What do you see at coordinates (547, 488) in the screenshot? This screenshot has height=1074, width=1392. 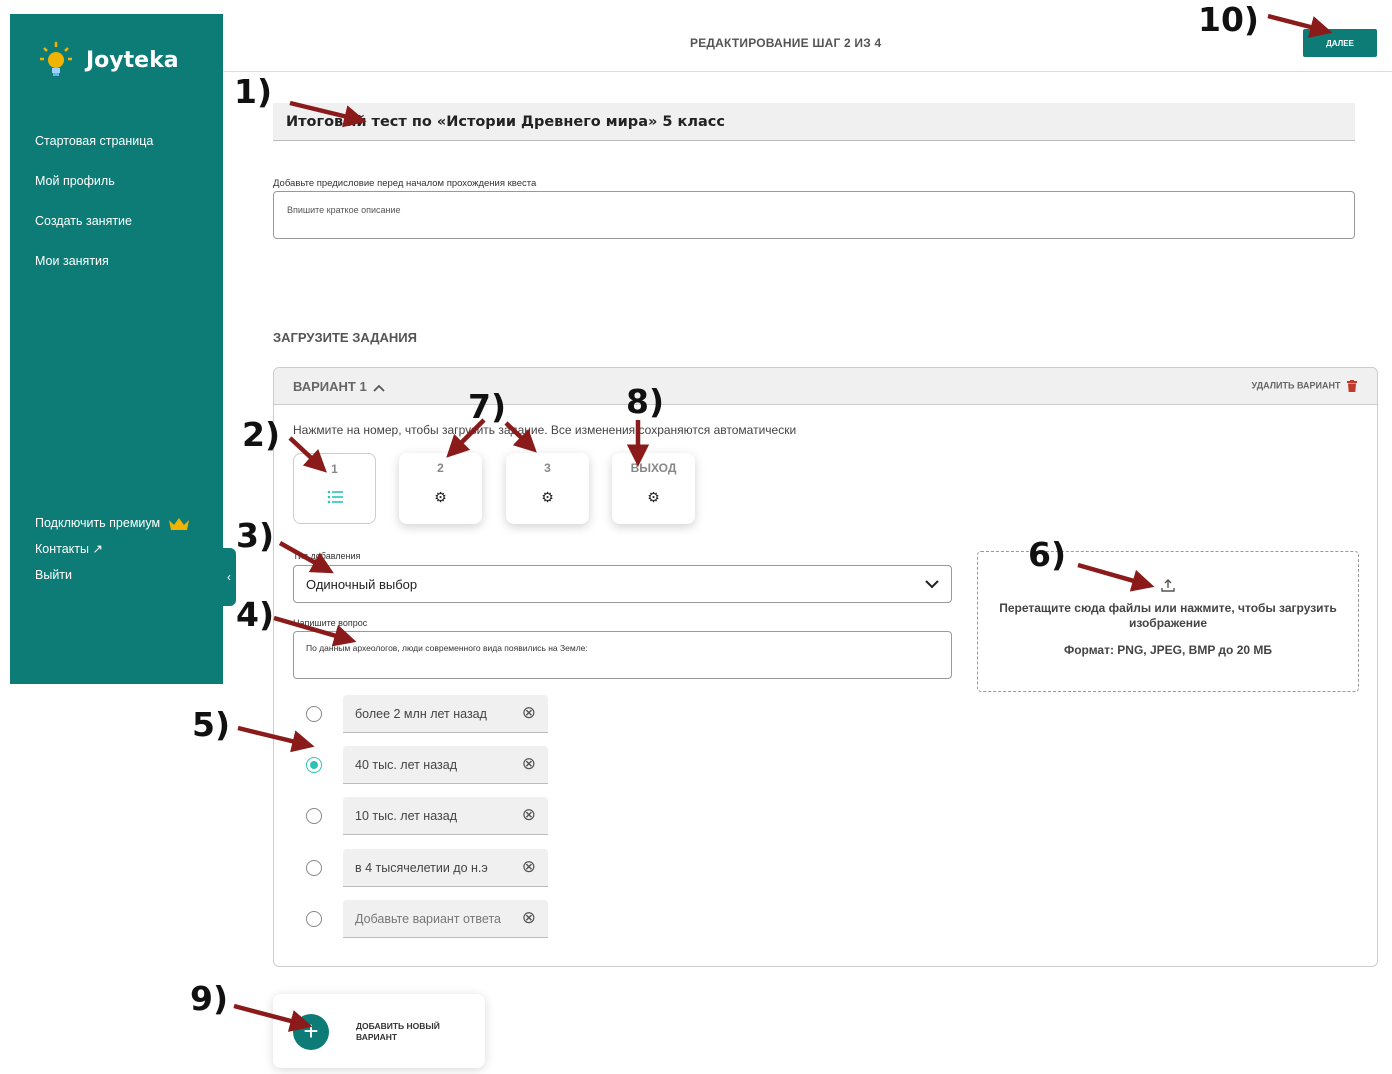 I see `task-tile-3: 3 ⚙` at bounding box center [547, 488].